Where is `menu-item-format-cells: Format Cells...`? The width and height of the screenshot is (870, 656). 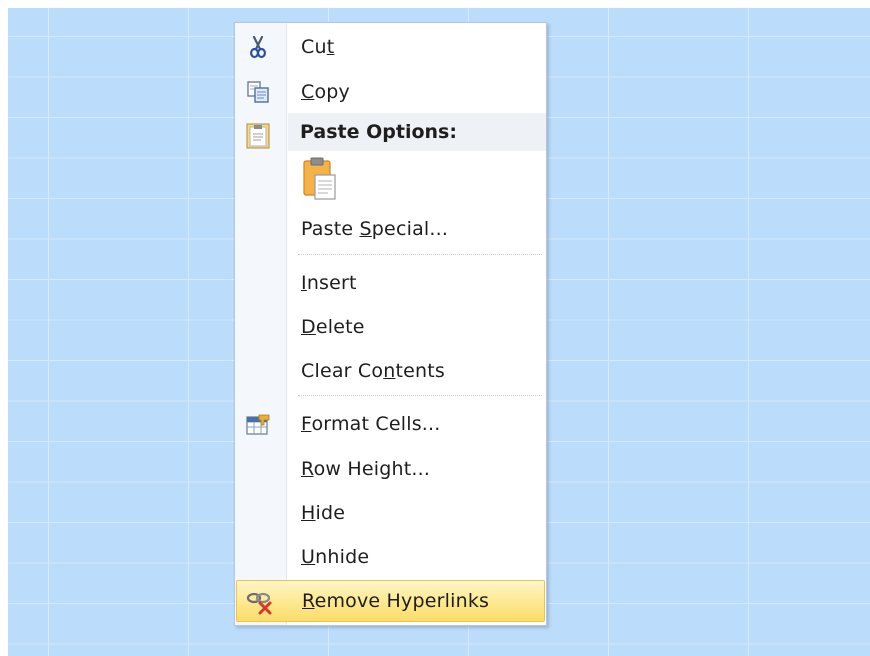
menu-item-format-cells: Format Cells... is located at coordinates (390, 424).